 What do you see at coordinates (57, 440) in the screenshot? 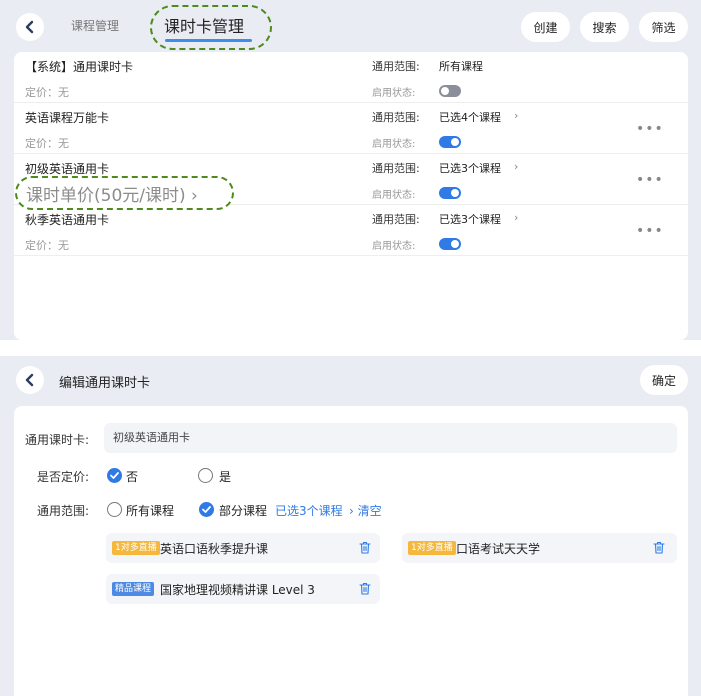
I see `card-field-label: 通用课时卡:` at bounding box center [57, 440].